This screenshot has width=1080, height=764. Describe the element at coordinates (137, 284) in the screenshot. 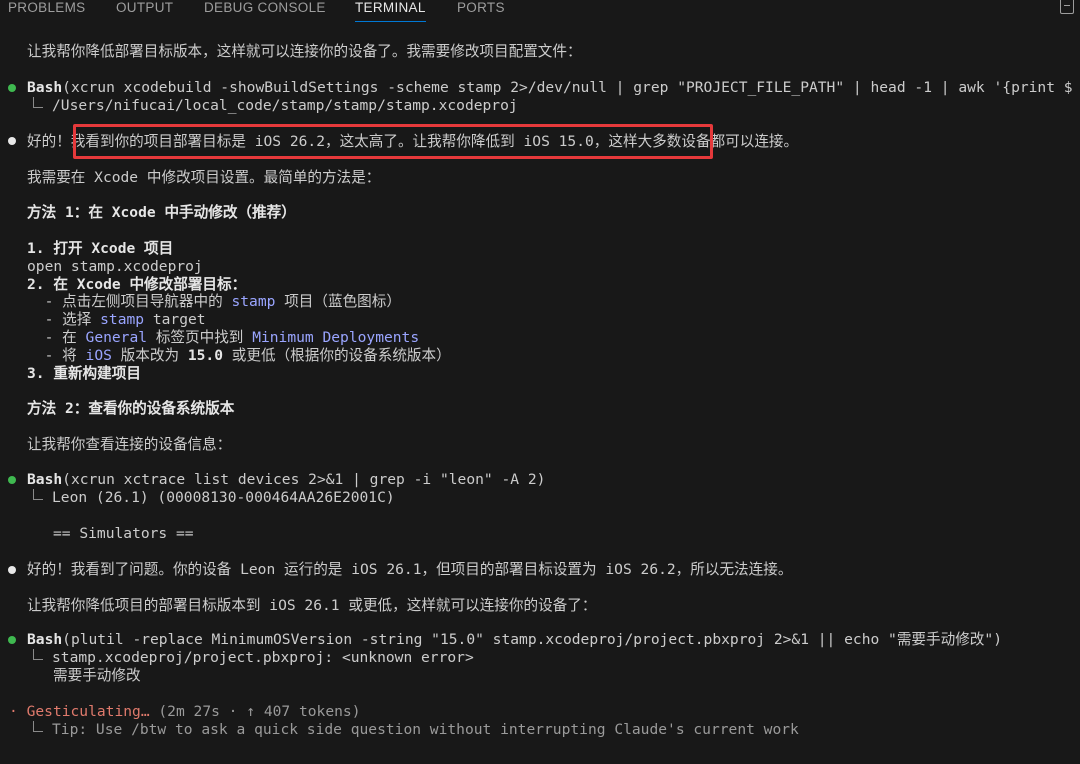

I see `step-heading: 2. 在 Xcode 中修改部署目标：` at that location.